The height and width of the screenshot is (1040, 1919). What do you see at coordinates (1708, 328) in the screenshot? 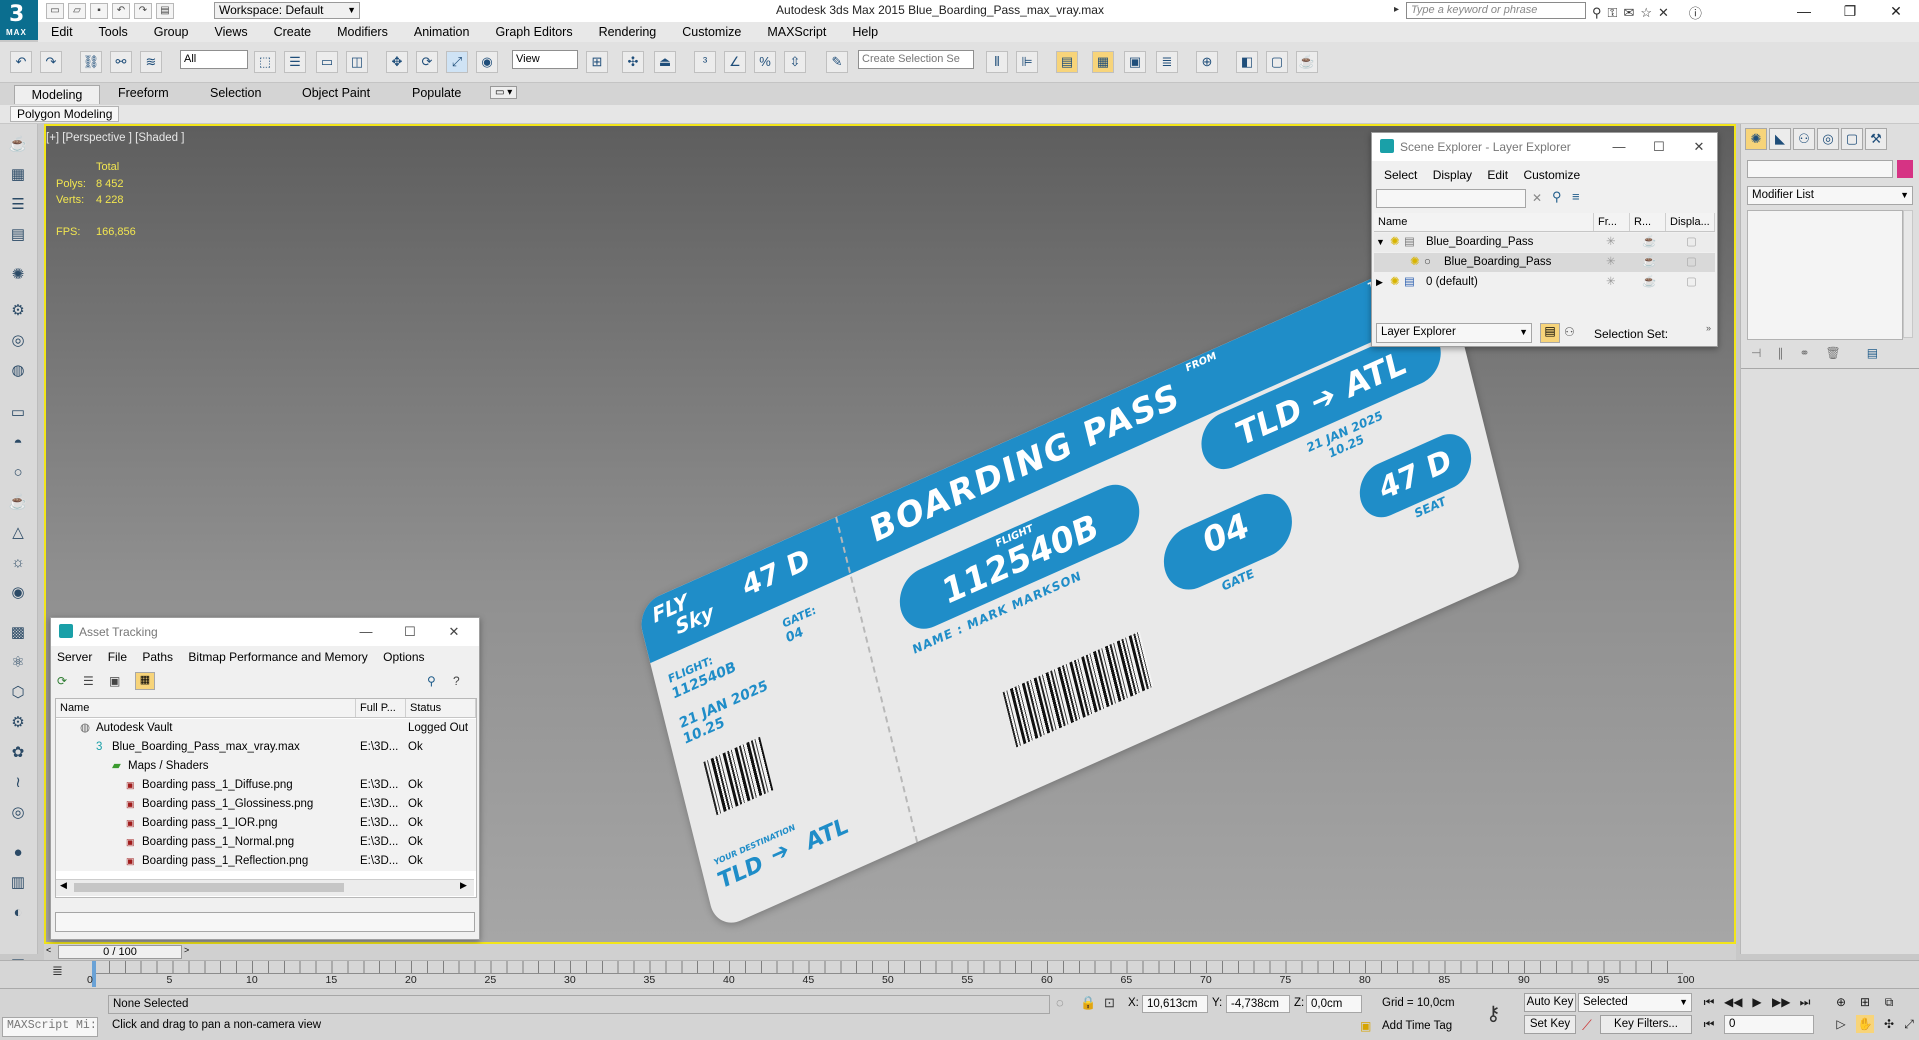
I see `more-options-icon: »` at bounding box center [1708, 328].